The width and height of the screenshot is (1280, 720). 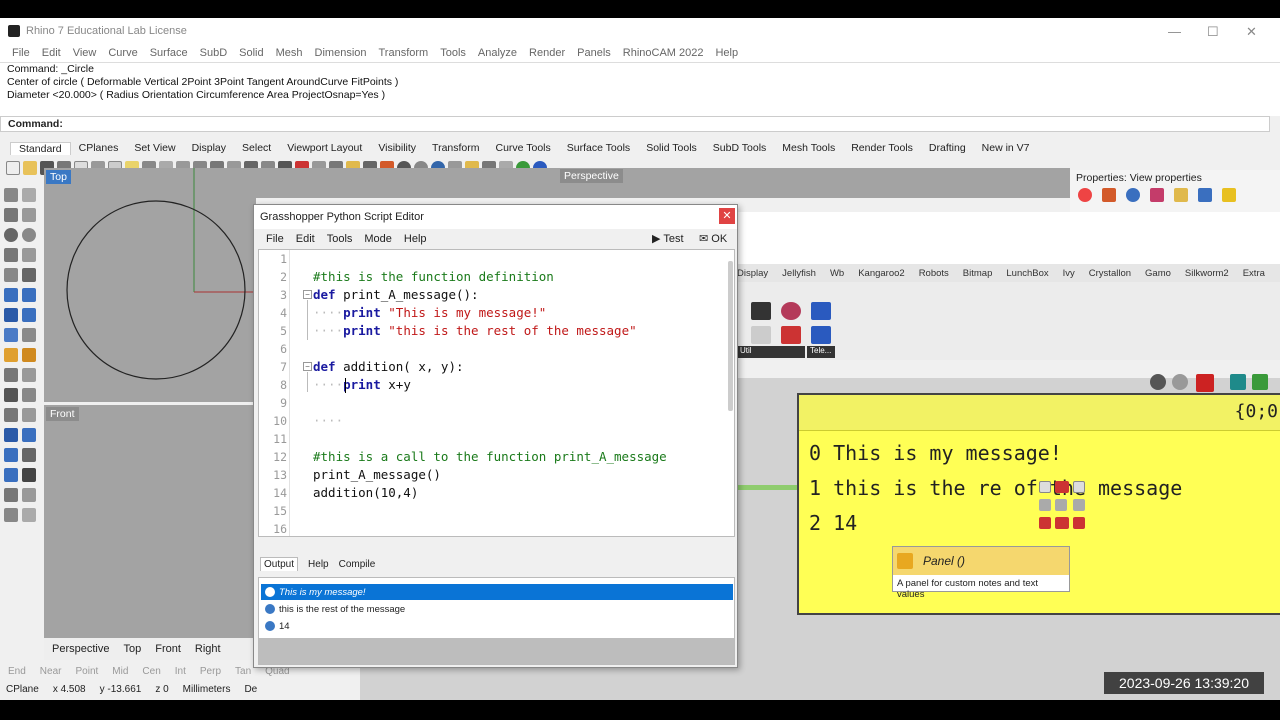 I want to click on color-swatch-icon, so click(x=1045, y=523).